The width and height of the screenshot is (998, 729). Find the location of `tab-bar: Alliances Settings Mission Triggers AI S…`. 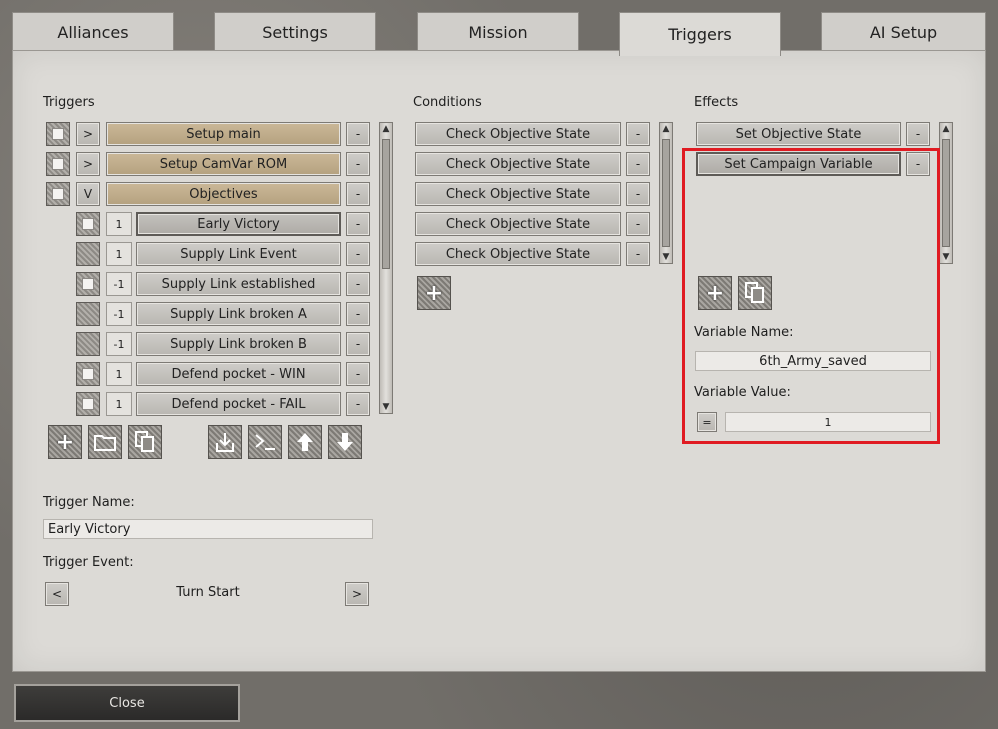

tab-bar: Alliances Settings Mission Triggers AI S… is located at coordinates (499, 34).